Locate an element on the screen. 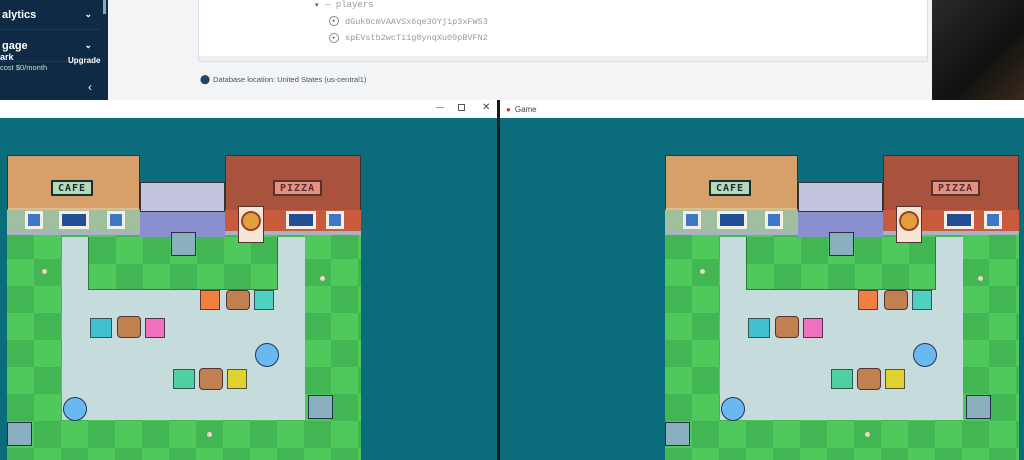 Image resolution: width=1024 pixels, height=460 pixels. close-button: ✕ is located at coordinates (486, 107).